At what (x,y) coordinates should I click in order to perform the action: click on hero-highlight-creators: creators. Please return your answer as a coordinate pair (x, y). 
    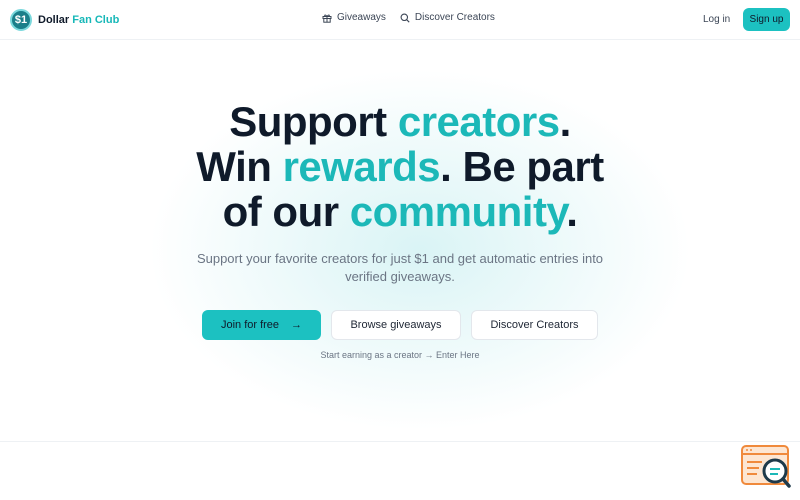
    Looking at the image, I should click on (478, 121).